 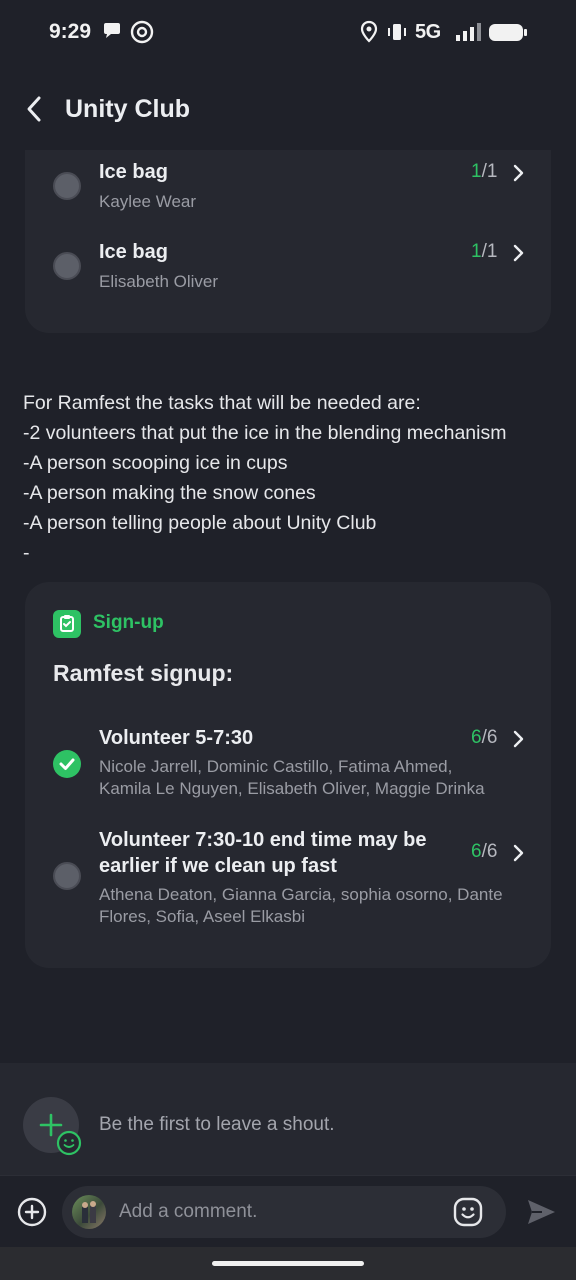 What do you see at coordinates (284, 1212) in the screenshot?
I see `comment-input: Add a comment.` at bounding box center [284, 1212].